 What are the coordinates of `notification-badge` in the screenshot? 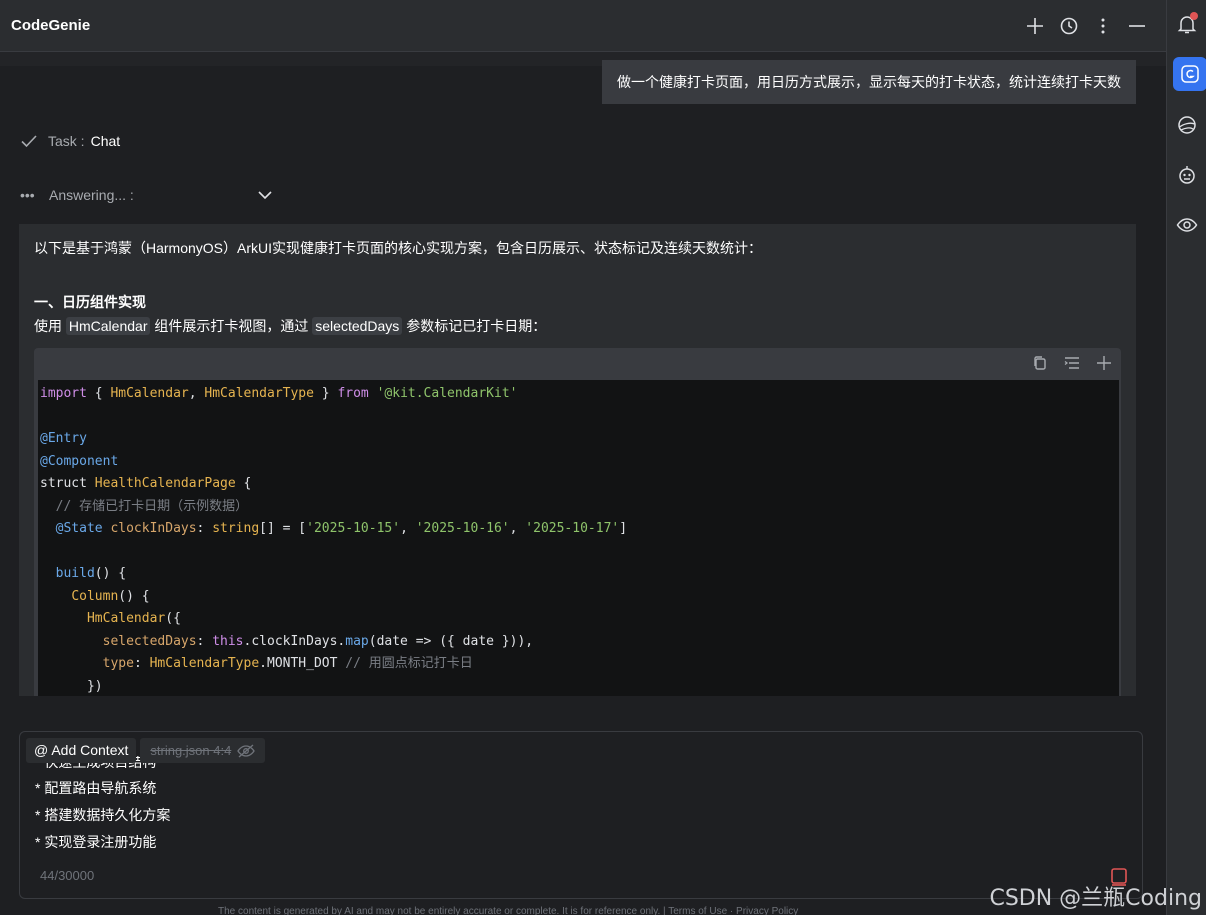 It's located at (1194, 16).